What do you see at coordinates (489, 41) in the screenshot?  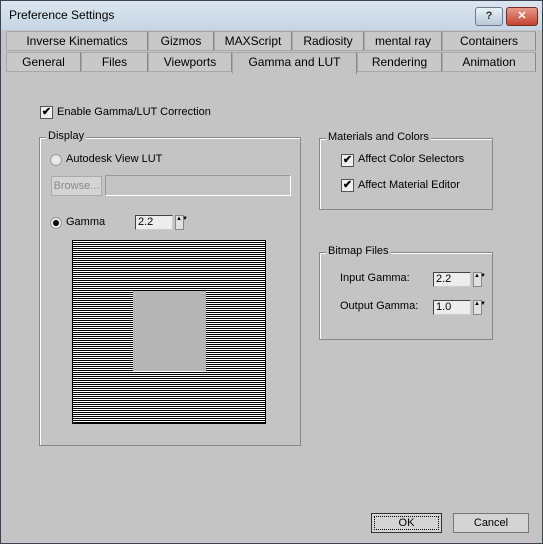 I see `tab-containers: Containers` at bounding box center [489, 41].